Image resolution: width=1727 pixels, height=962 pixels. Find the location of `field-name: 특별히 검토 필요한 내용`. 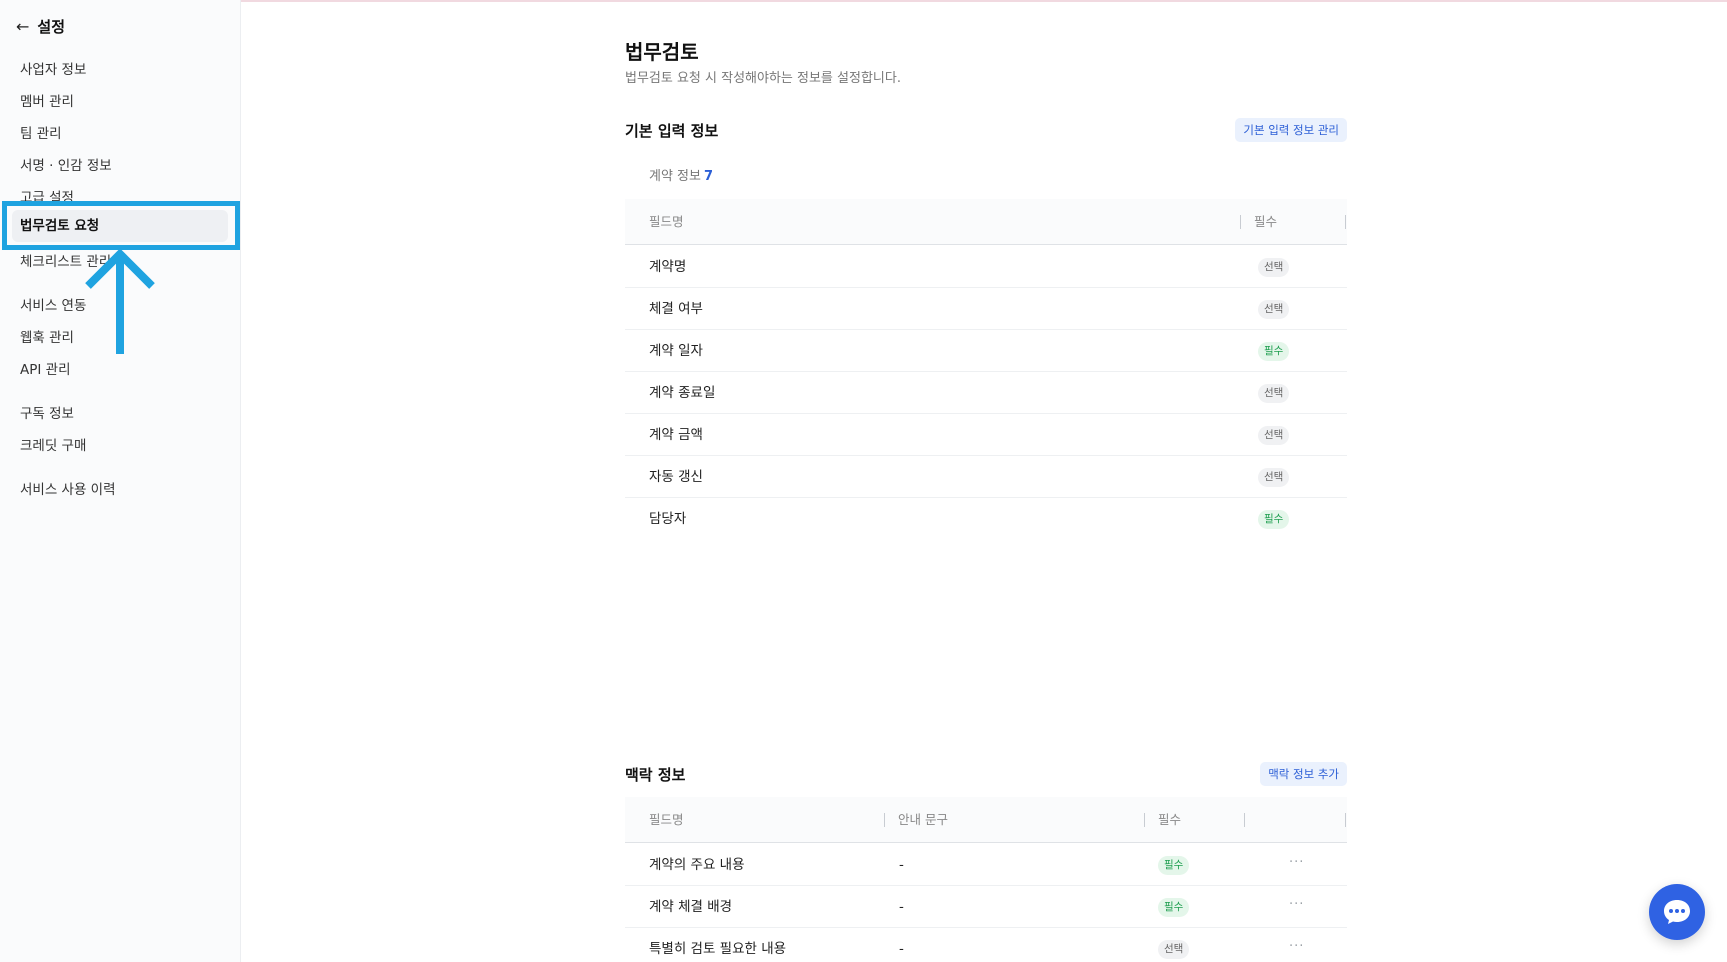

field-name: 특별히 검토 필요한 내용 is located at coordinates (718, 949).